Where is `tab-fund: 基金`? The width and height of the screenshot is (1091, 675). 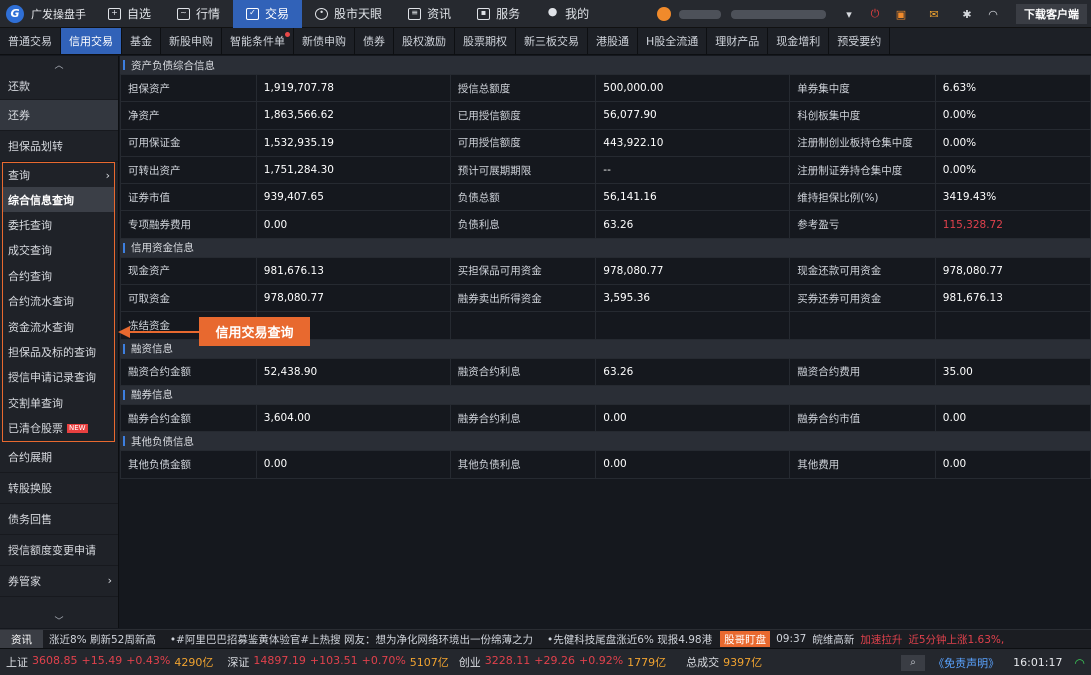 tab-fund: 基金 is located at coordinates (141, 41).